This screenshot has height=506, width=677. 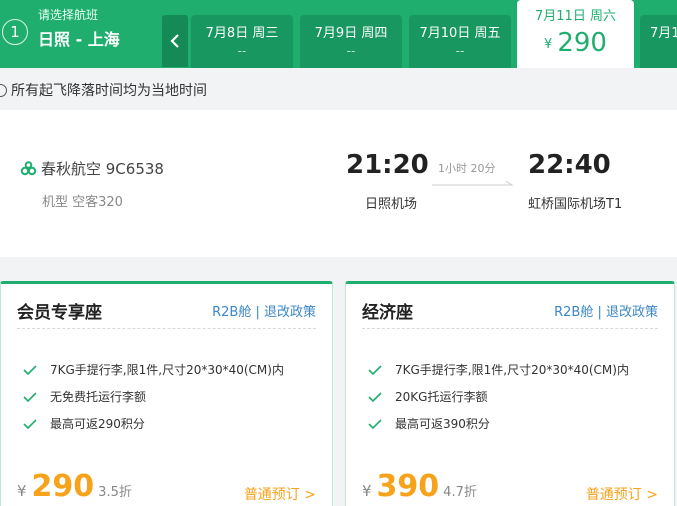 What do you see at coordinates (109, 91) in the screenshot?
I see `notice-text: 所有起飞降落时间均为当地时间` at bounding box center [109, 91].